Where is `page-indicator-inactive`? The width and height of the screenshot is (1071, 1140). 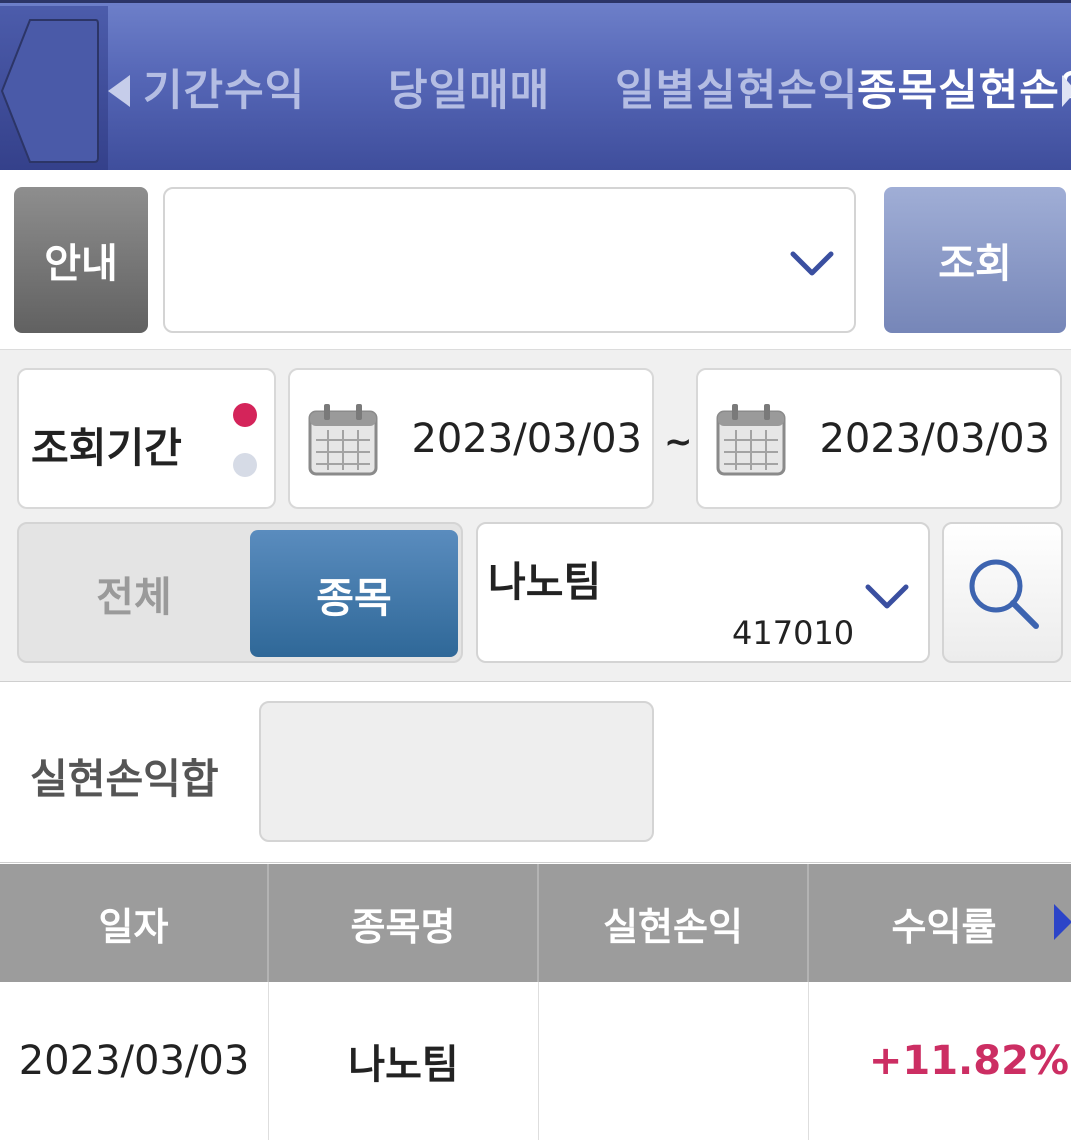
page-indicator-inactive is located at coordinates (245, 465).